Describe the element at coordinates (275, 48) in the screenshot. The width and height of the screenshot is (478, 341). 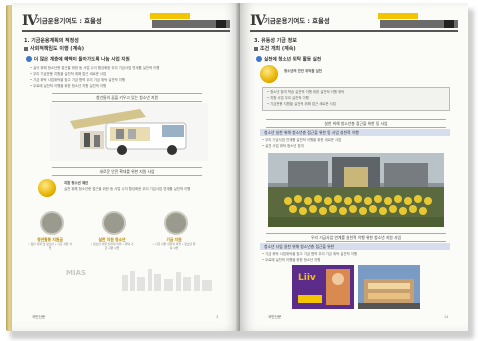
I see `subsection-heading: 조건 개최 (계속)` at that location.